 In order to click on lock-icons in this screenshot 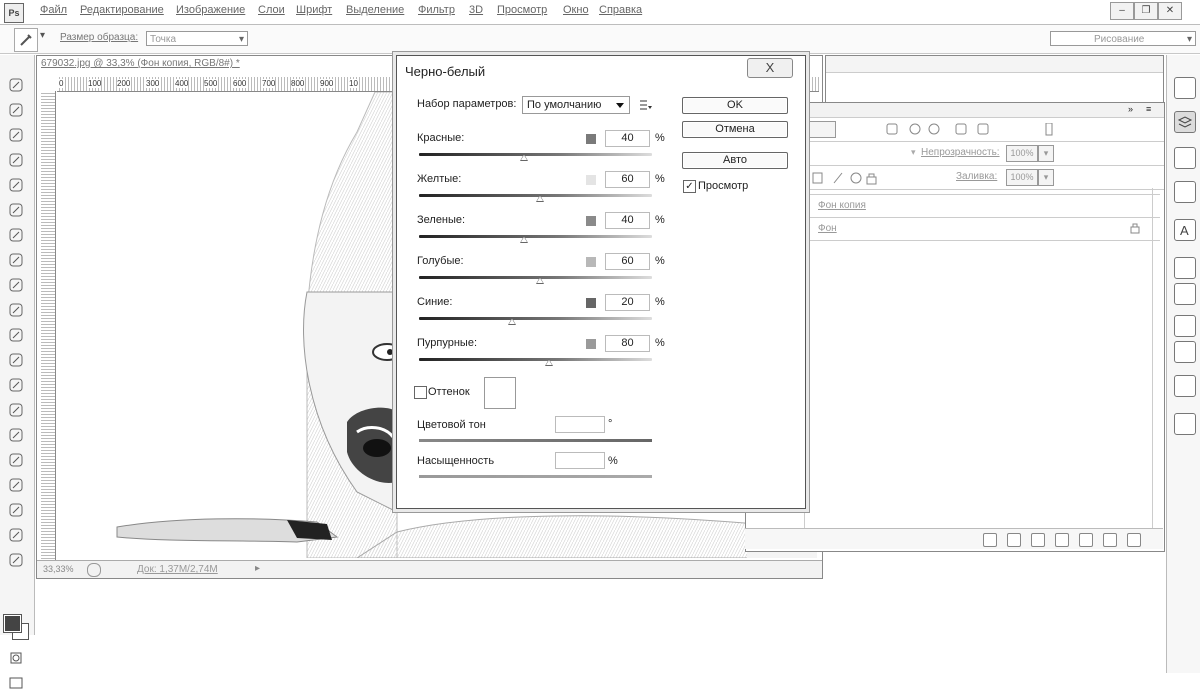, I will do `click(847, 179)`.